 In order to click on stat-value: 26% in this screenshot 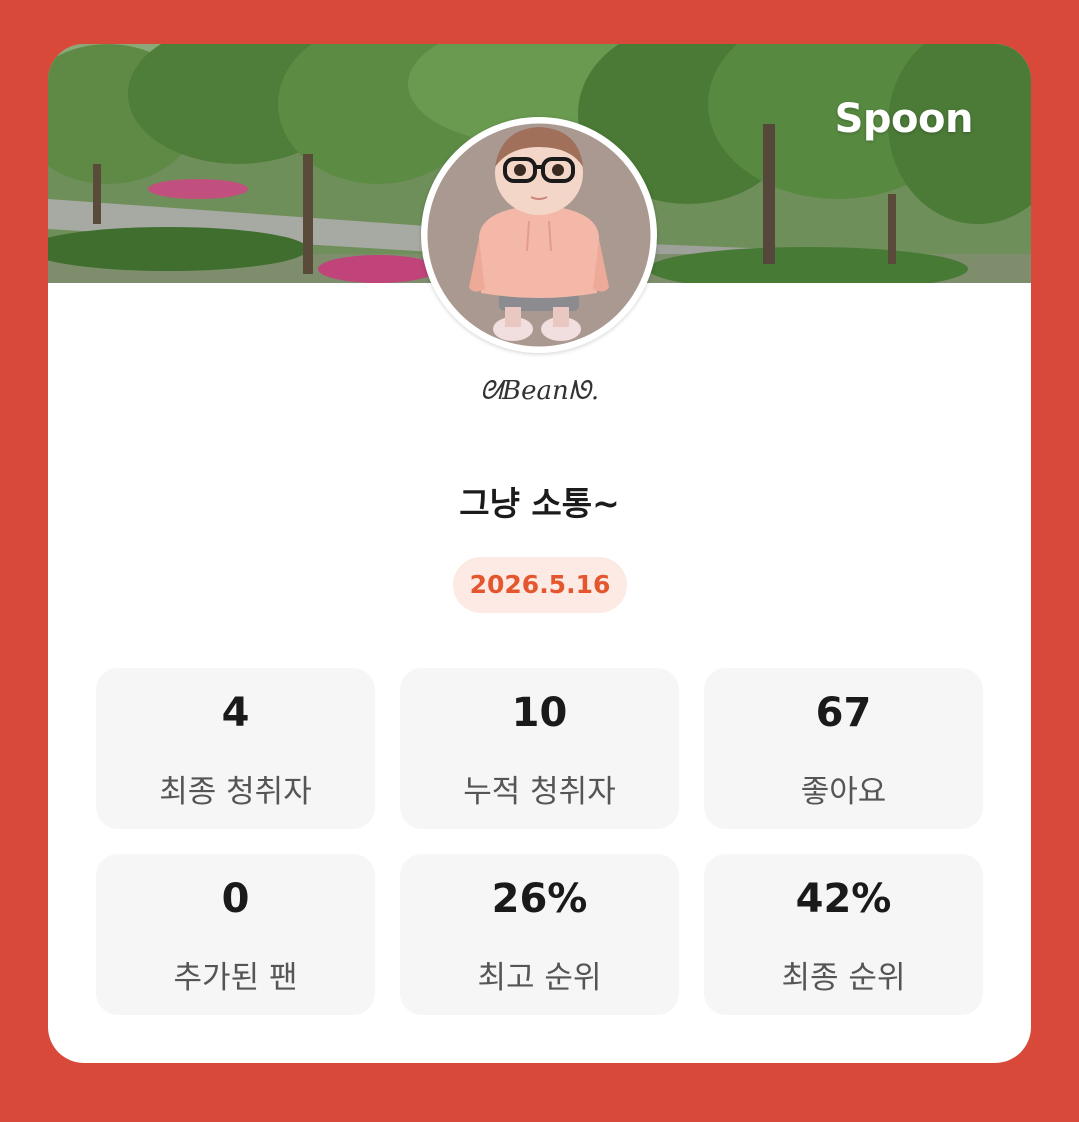, I will do `click(539, 899)`.